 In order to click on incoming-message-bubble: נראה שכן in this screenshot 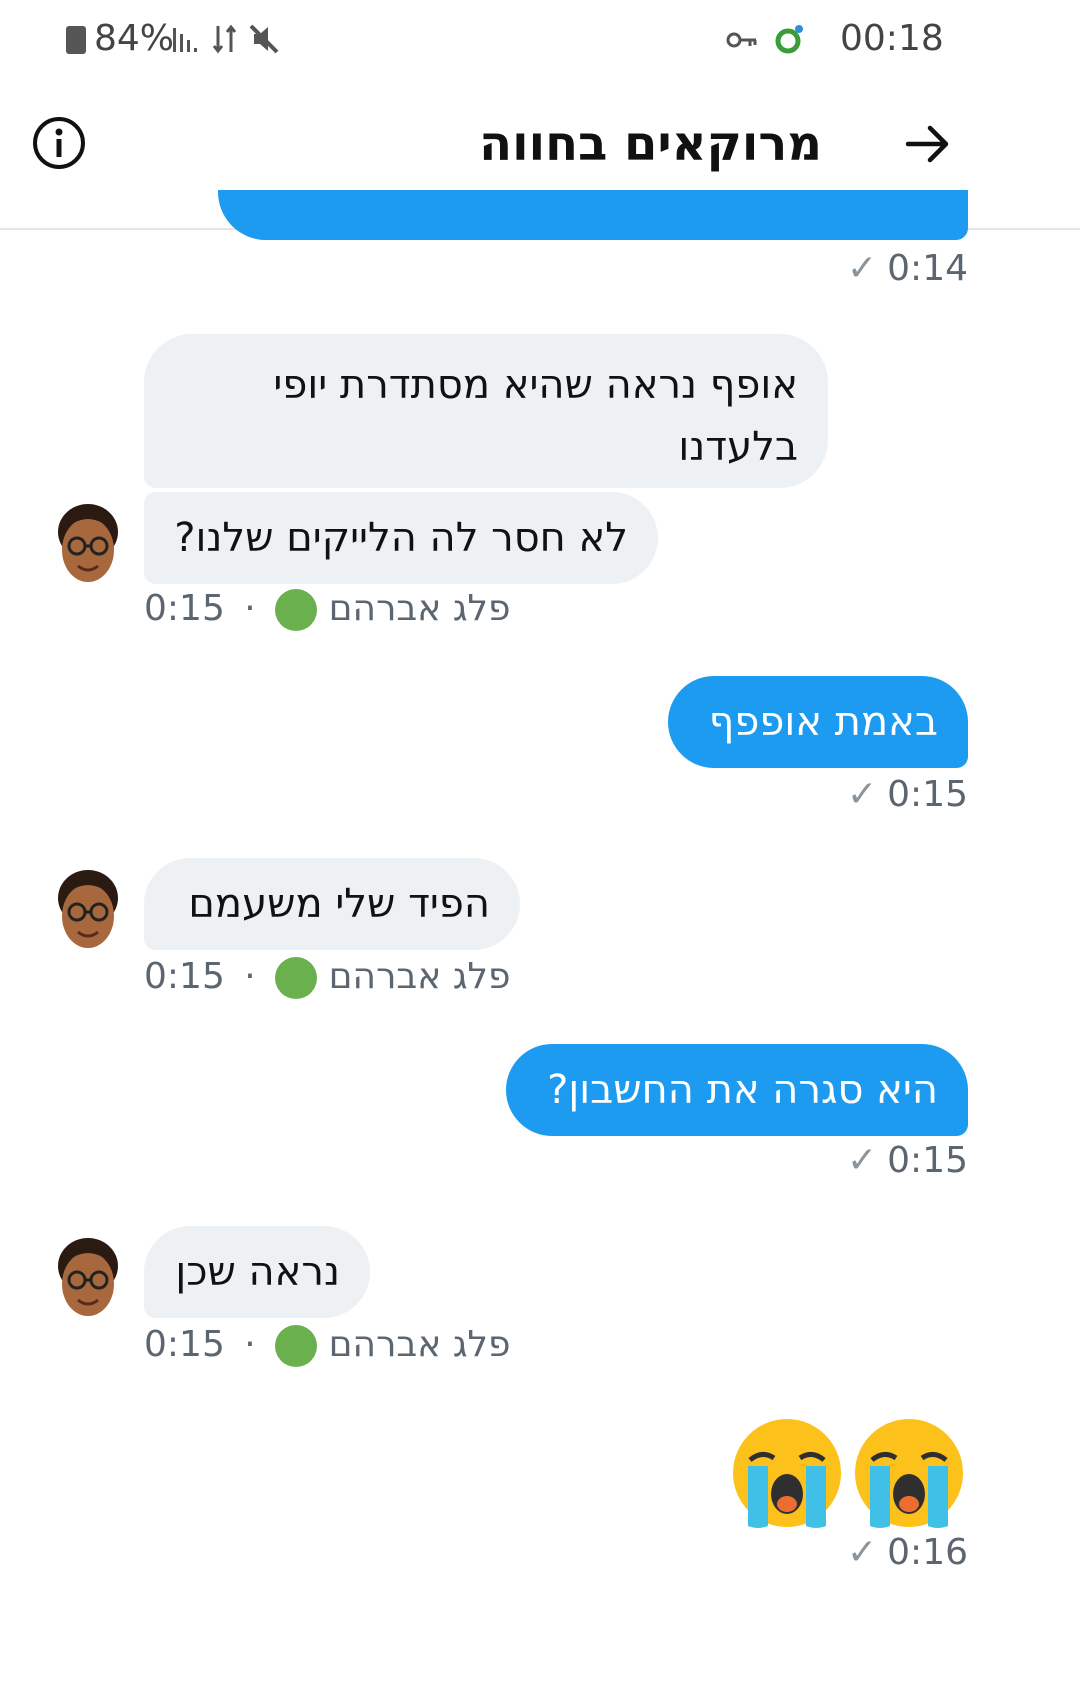, I will do `click(257, 1272)`.